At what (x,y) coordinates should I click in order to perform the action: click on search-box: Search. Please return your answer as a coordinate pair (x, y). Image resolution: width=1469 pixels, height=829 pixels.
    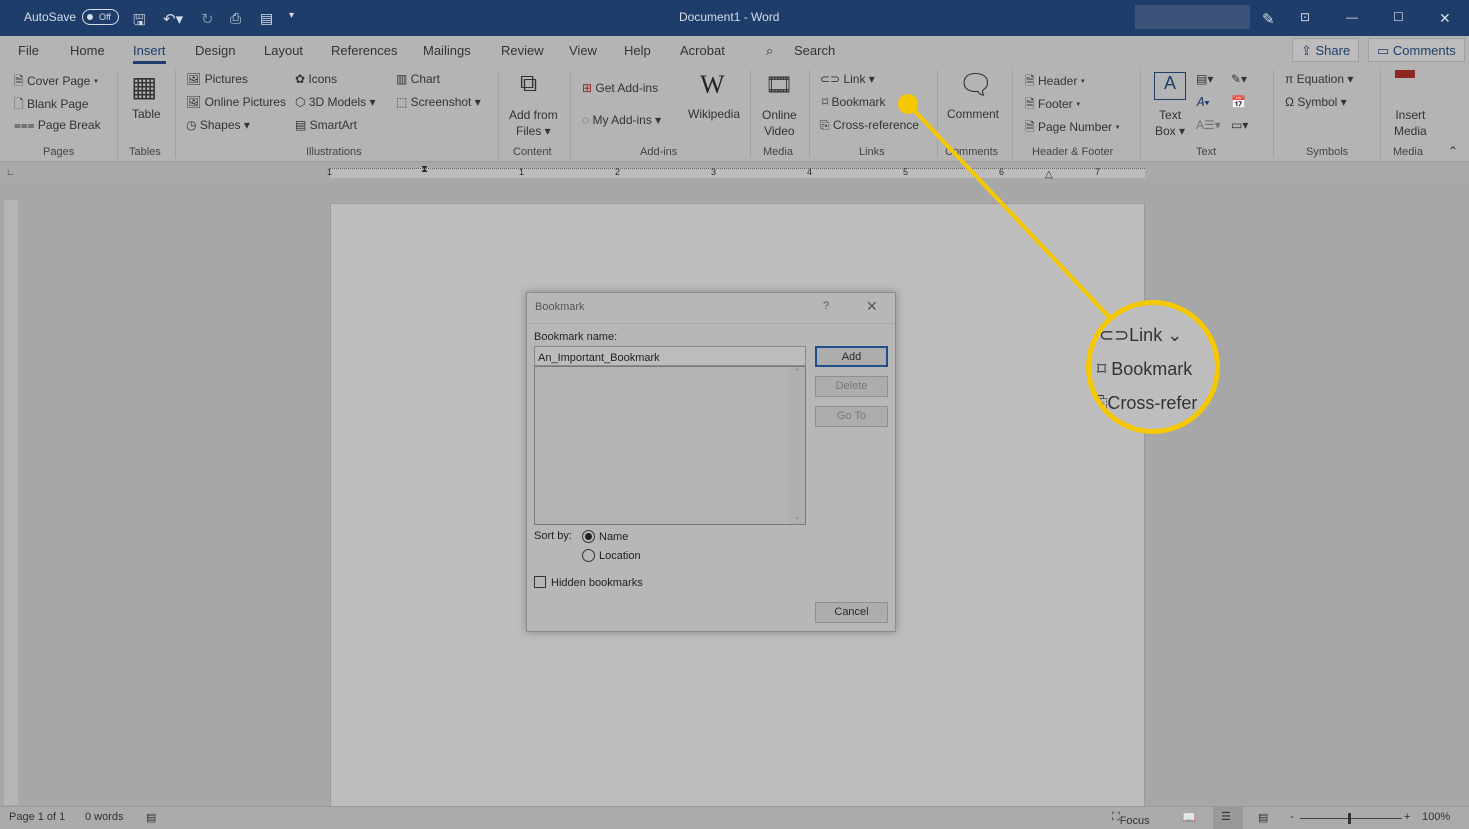
    Looking at the image, I should click on (814, 50).